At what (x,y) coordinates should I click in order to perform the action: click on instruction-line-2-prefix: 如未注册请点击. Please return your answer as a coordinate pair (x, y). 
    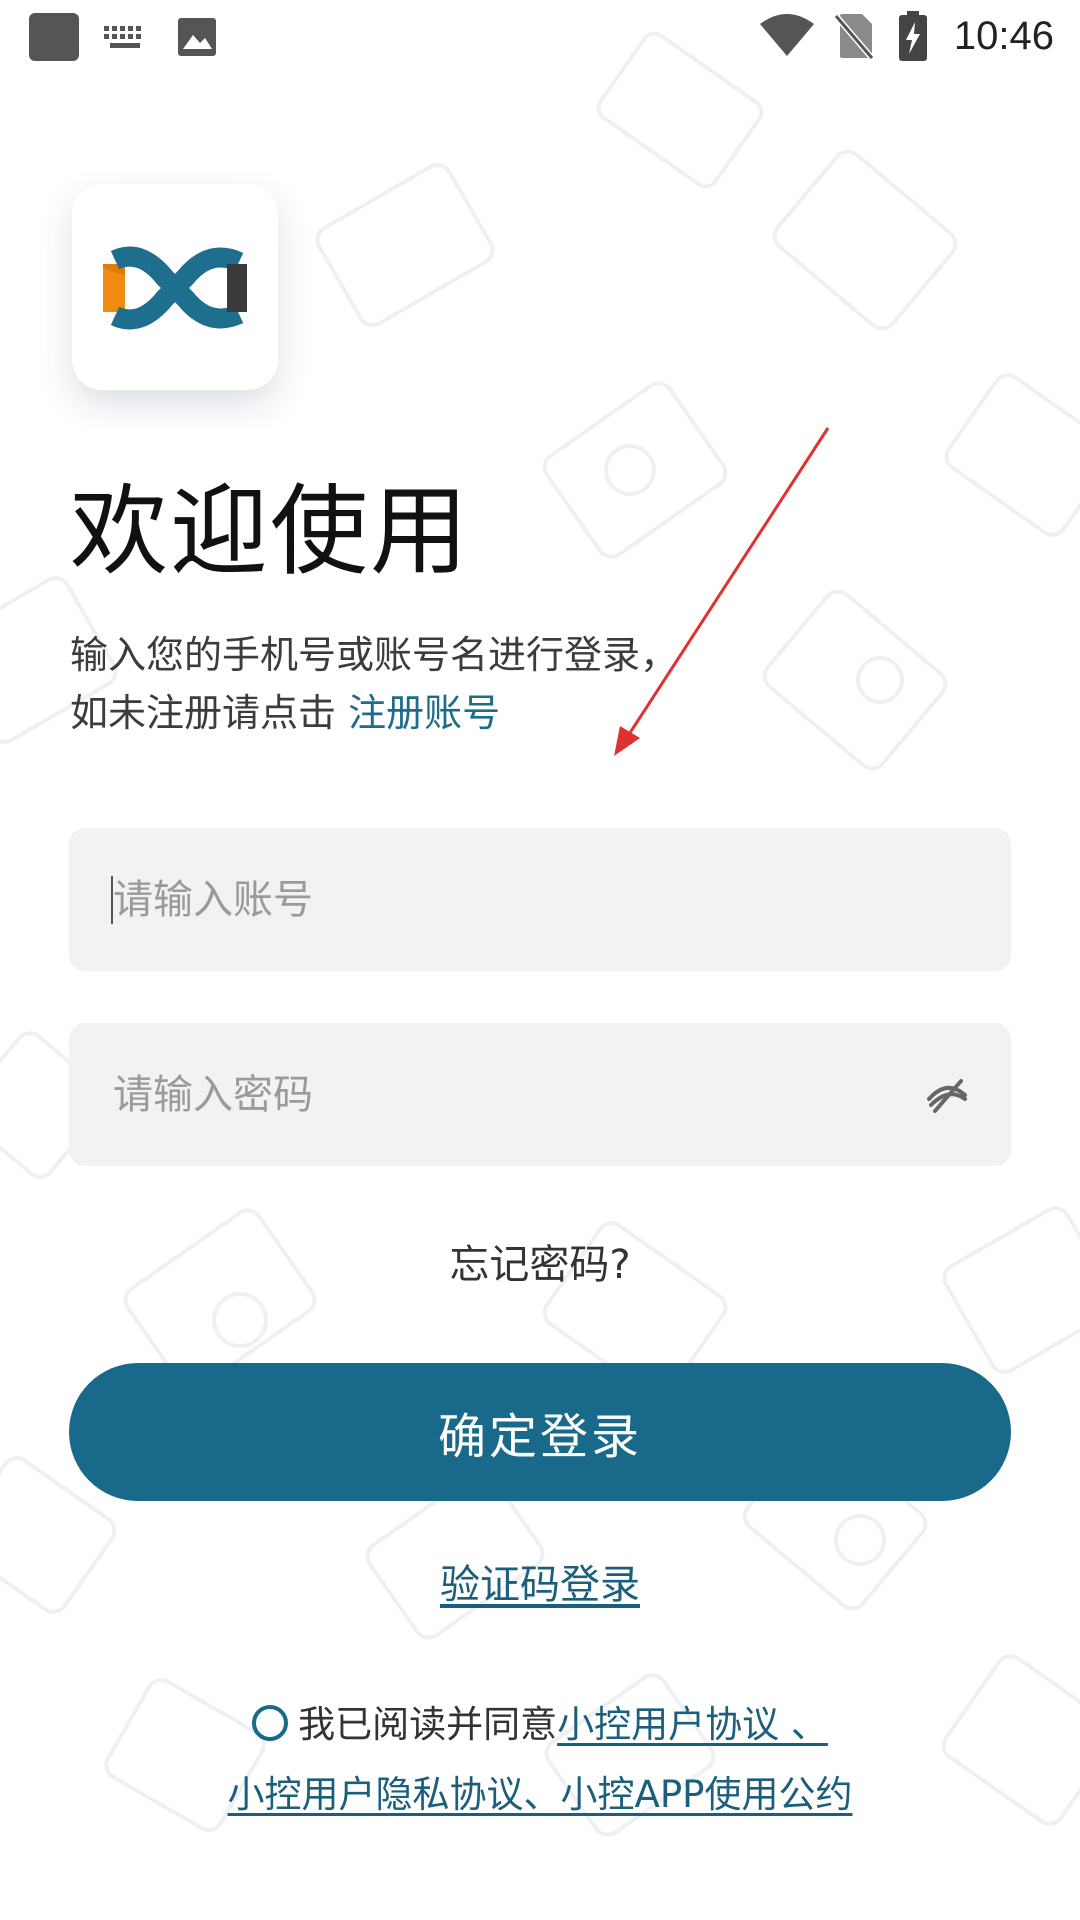
    Looking at the image, I should click on (209, 713).